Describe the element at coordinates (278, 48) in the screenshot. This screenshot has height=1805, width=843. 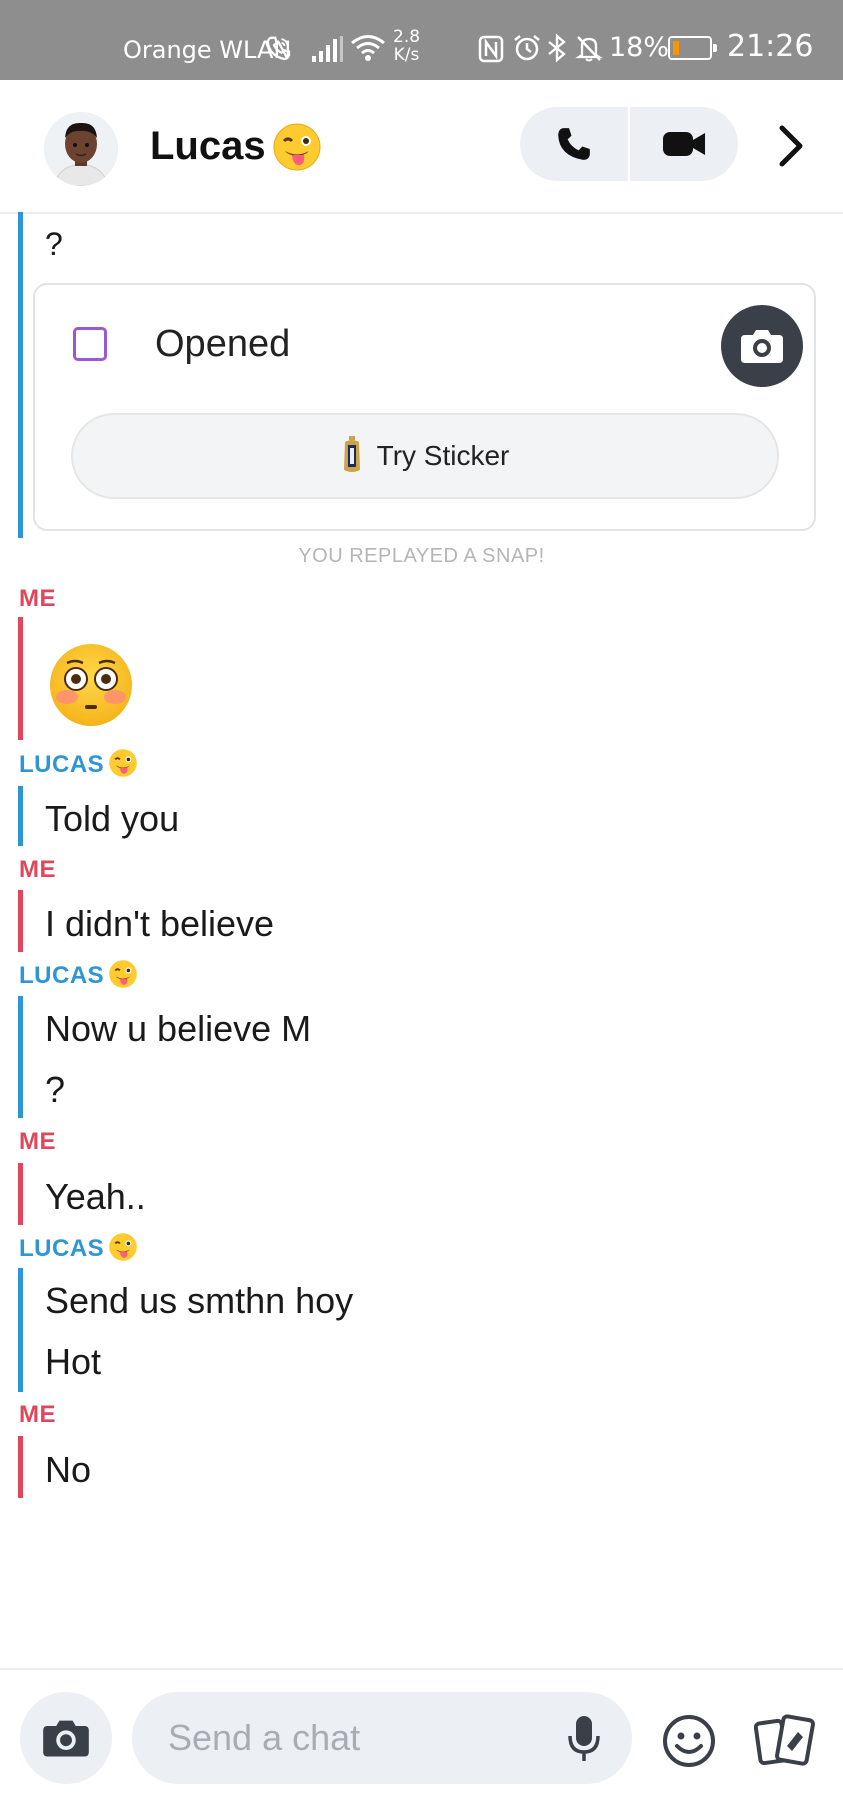
I see `wifi-call-icon` at that location.